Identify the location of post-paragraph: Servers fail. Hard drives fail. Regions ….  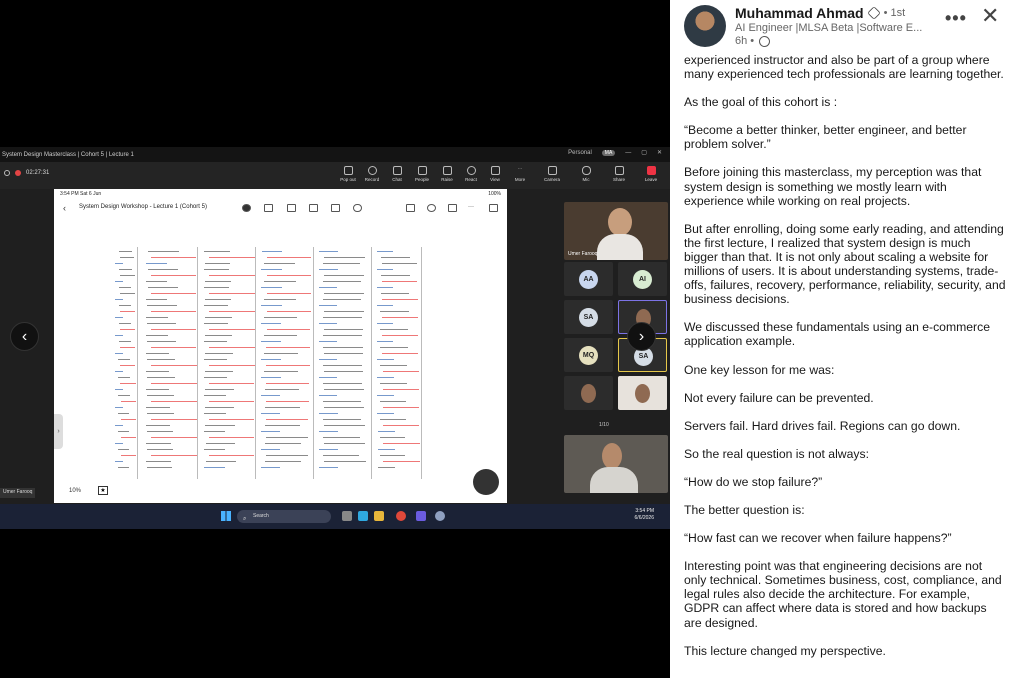
(822, 425).